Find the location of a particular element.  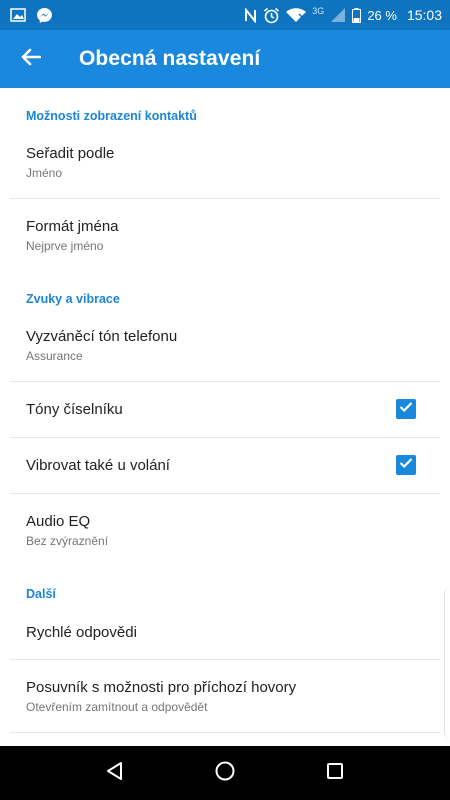

setting-vibrate-calls: Vibrovat také u volání is located at coordinates (225, 465).